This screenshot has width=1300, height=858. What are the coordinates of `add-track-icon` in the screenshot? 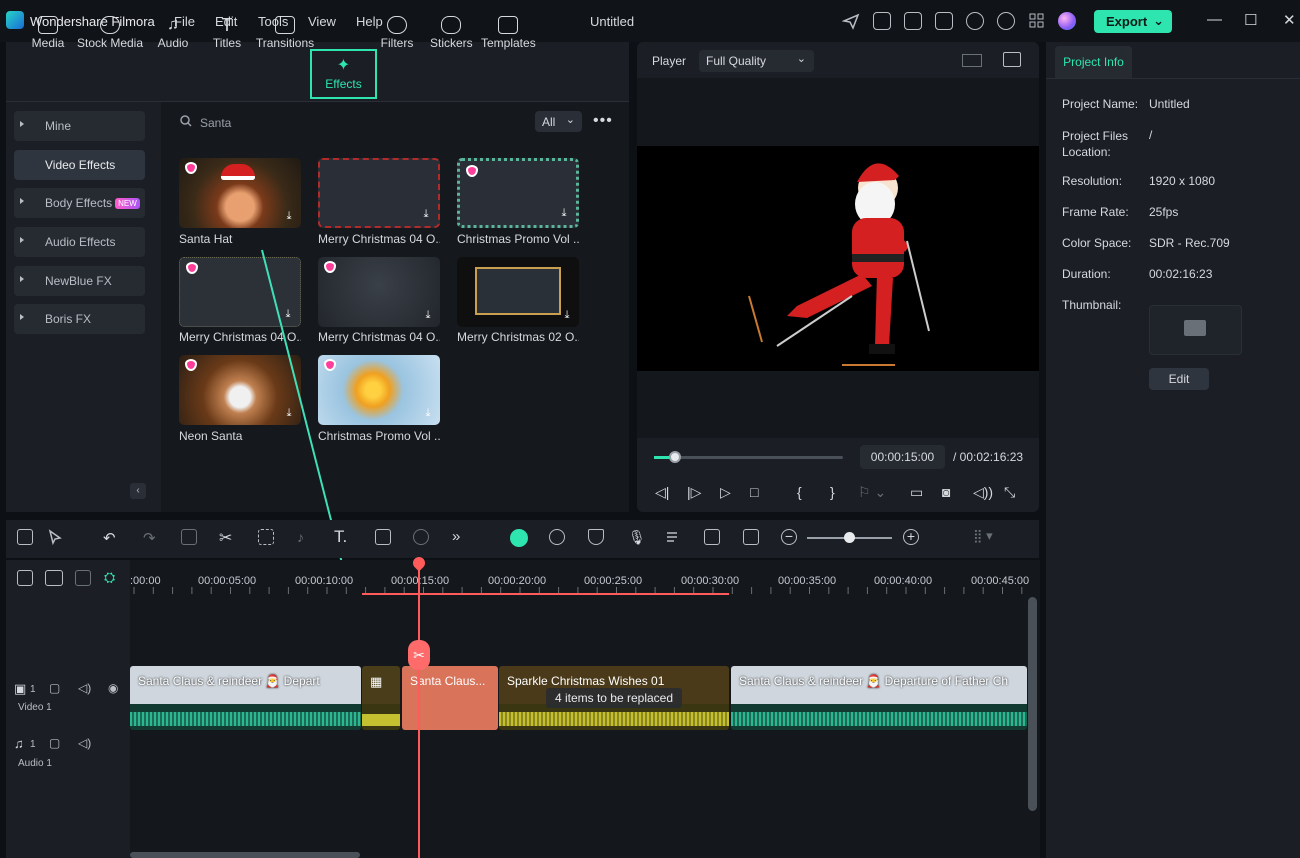 It's located at (25, 578).